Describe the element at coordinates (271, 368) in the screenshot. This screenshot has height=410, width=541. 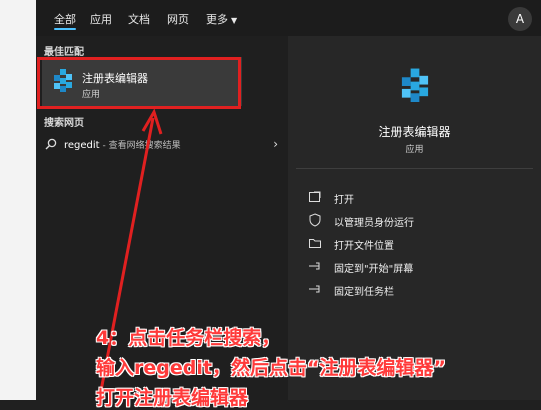
I see `annotation-line-2: 输入regedit，然后点击“注册表编辑器”` at that location.